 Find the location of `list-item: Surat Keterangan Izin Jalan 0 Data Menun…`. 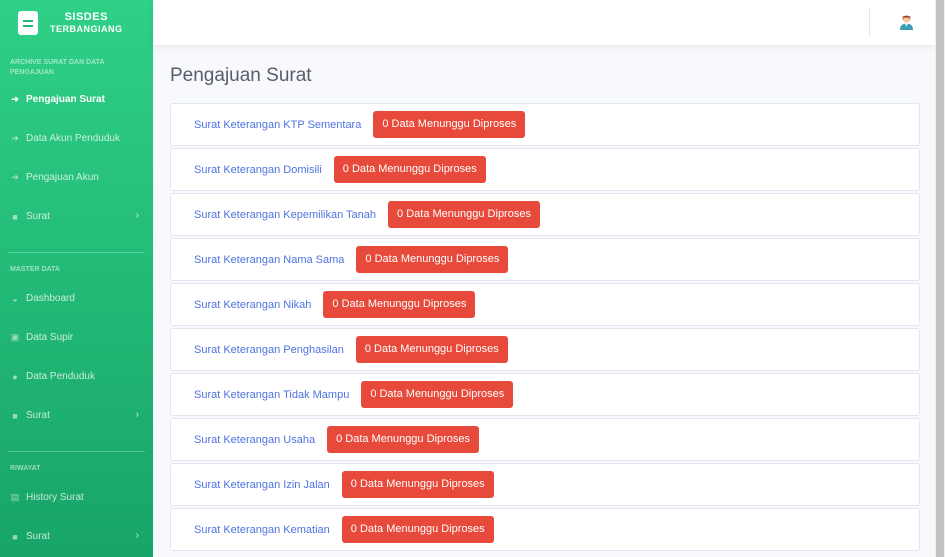

list-item: Surat Keterangan Izin Jalan 0 Data Menun… is located at coordinates (545, 484).